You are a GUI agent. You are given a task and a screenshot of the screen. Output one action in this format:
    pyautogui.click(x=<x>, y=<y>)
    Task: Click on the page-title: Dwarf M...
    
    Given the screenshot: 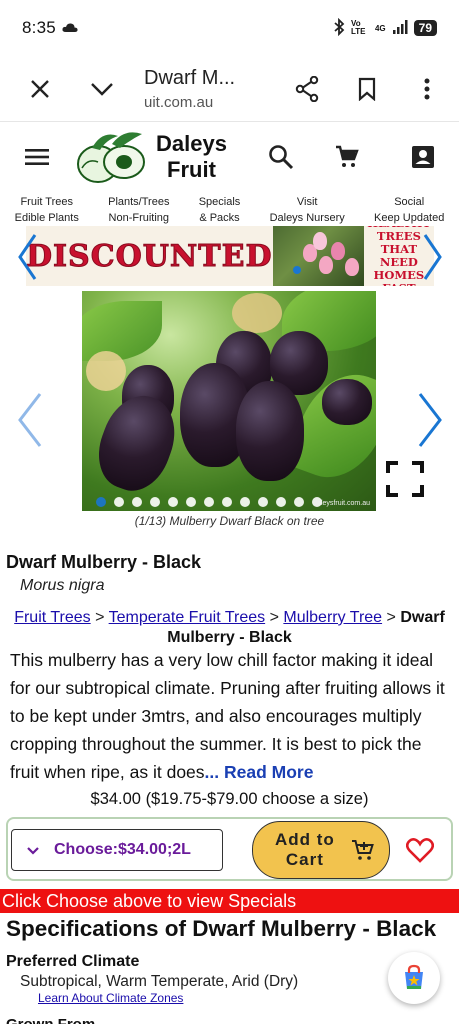 What is the action you would take?
    pyautogui.click(x=190, y=77)
    